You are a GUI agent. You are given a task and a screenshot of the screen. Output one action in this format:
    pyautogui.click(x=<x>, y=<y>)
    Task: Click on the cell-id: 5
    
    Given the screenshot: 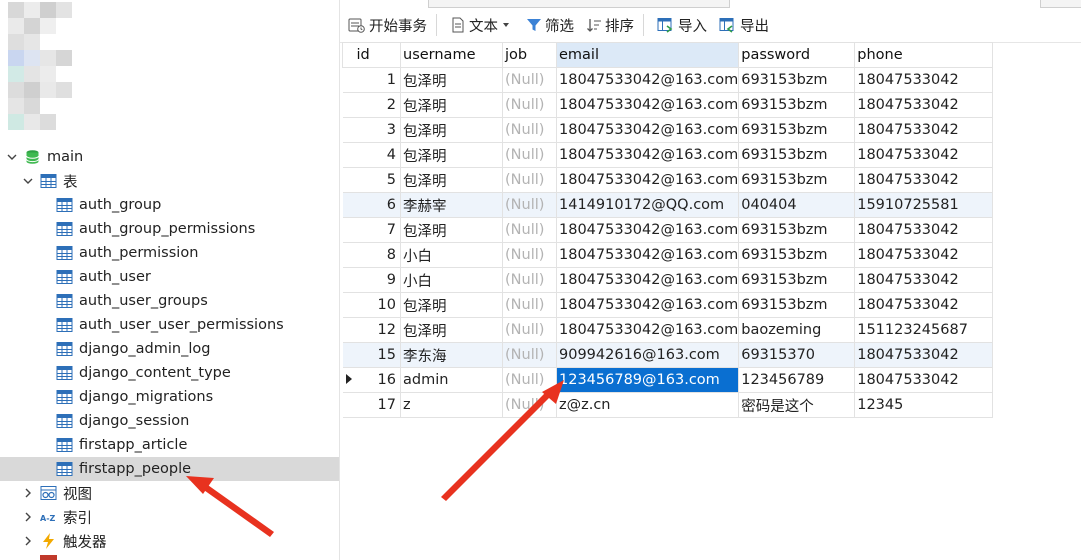 What is the action you would take?
    pyautogui.click(x=377, y=180)
    